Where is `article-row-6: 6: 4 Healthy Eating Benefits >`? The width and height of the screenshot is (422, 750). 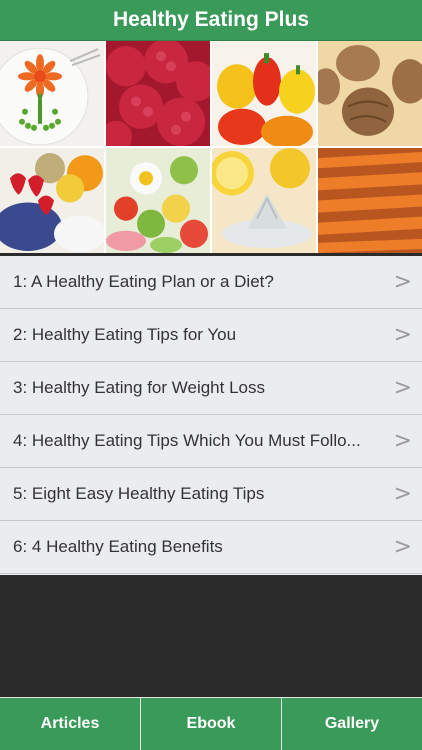 article-row-6: 6: 4 Healthy Eating Benefits > is located at coordinates (211, 547).